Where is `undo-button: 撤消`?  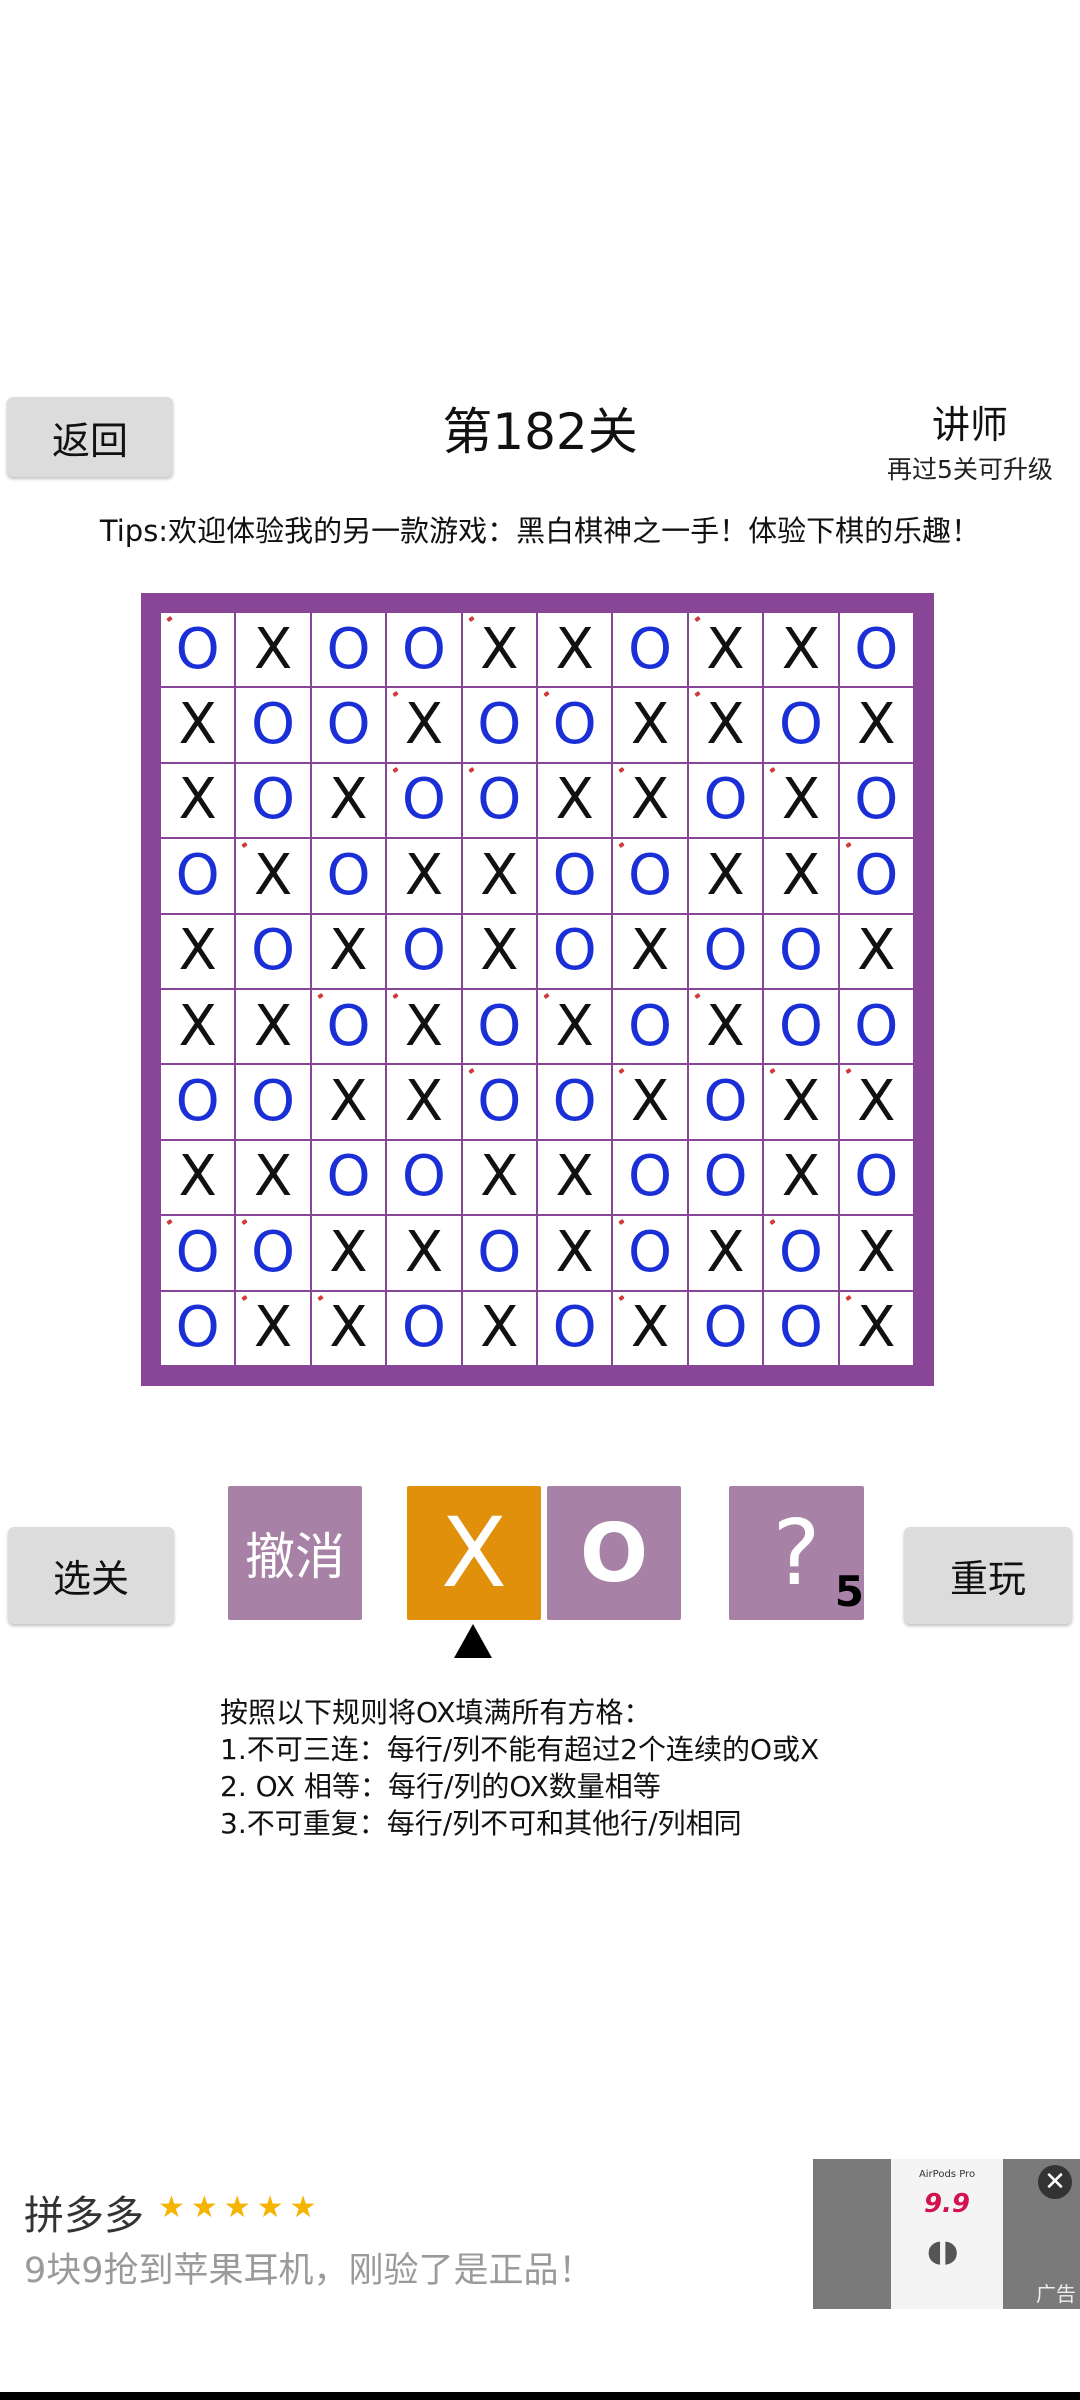 undo-button: 撤消 is located at coordinates (295, 1553).